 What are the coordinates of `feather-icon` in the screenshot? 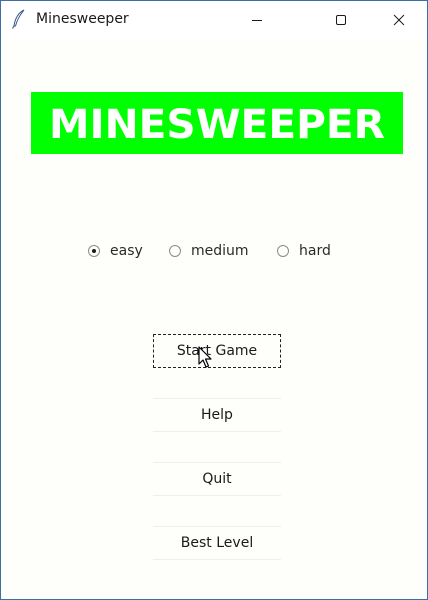 It's located at (19, 19).